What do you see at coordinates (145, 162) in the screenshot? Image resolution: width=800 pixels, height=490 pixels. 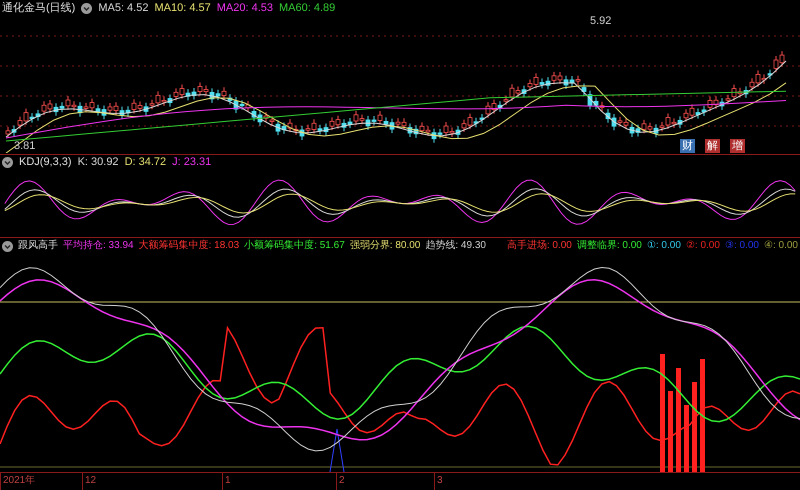 I see `indicator-value: D: 34.72` at bounding box center [145, 162].